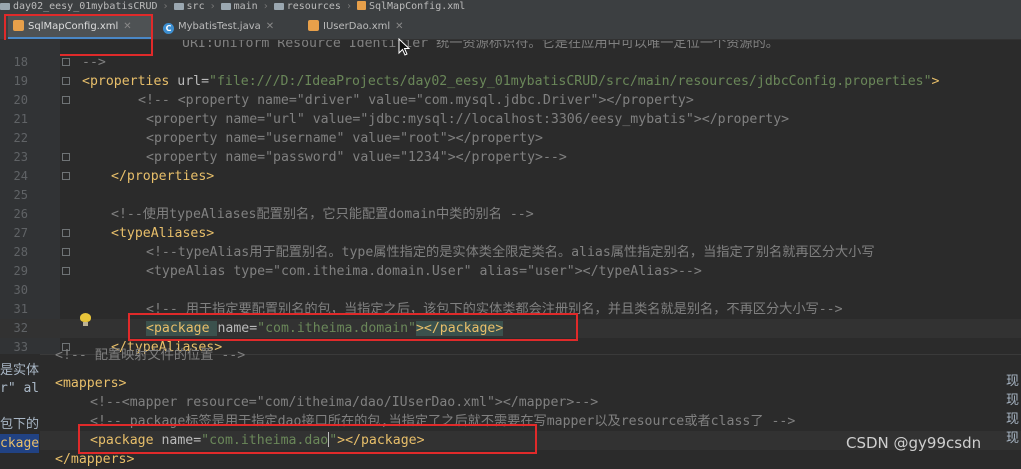 Image resolution: width=1021 pixels, height=469 pixels. Describe the element at coordinates (20, 195) in the screenshot. I see `code-line: 25` at that location.